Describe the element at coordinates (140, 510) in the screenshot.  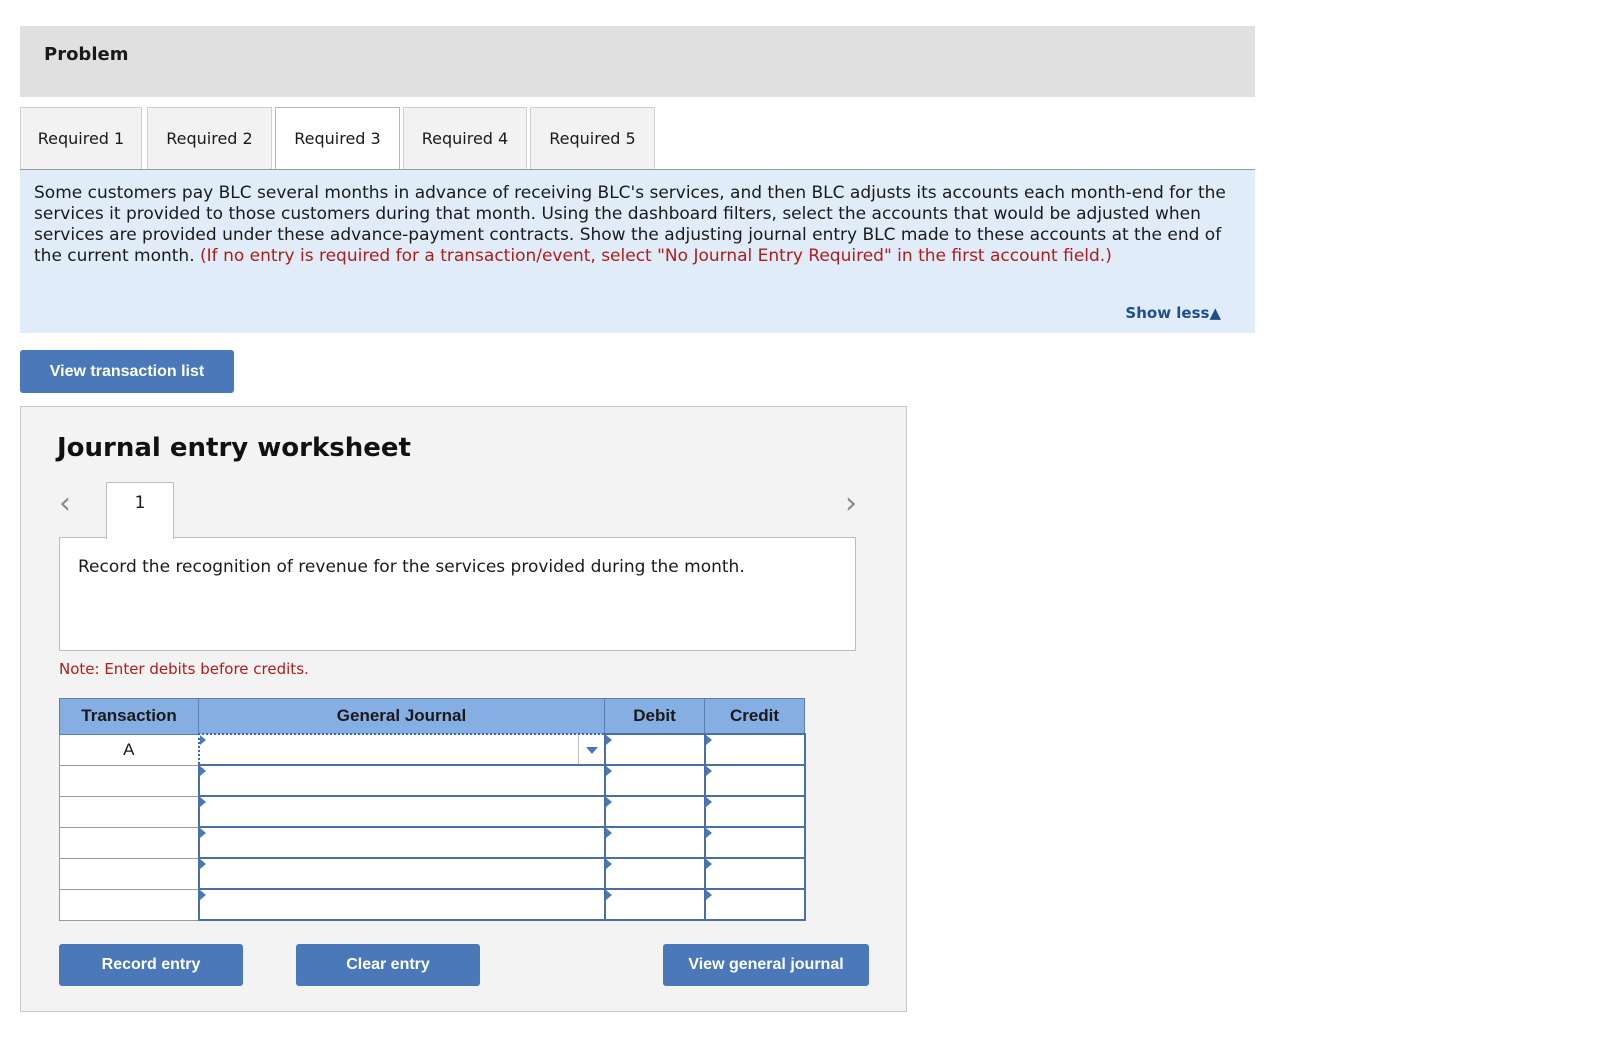
I see `entry-page-tab: 1` at that location.